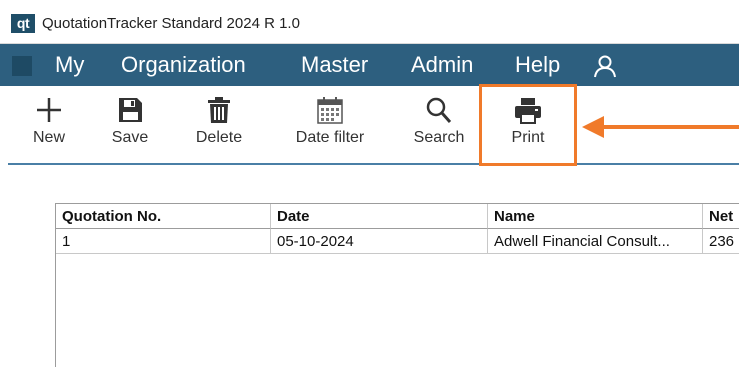 This screenshot has width=739, height=367. I want to click on menu-item-organization: Organization, so click(183, 65).